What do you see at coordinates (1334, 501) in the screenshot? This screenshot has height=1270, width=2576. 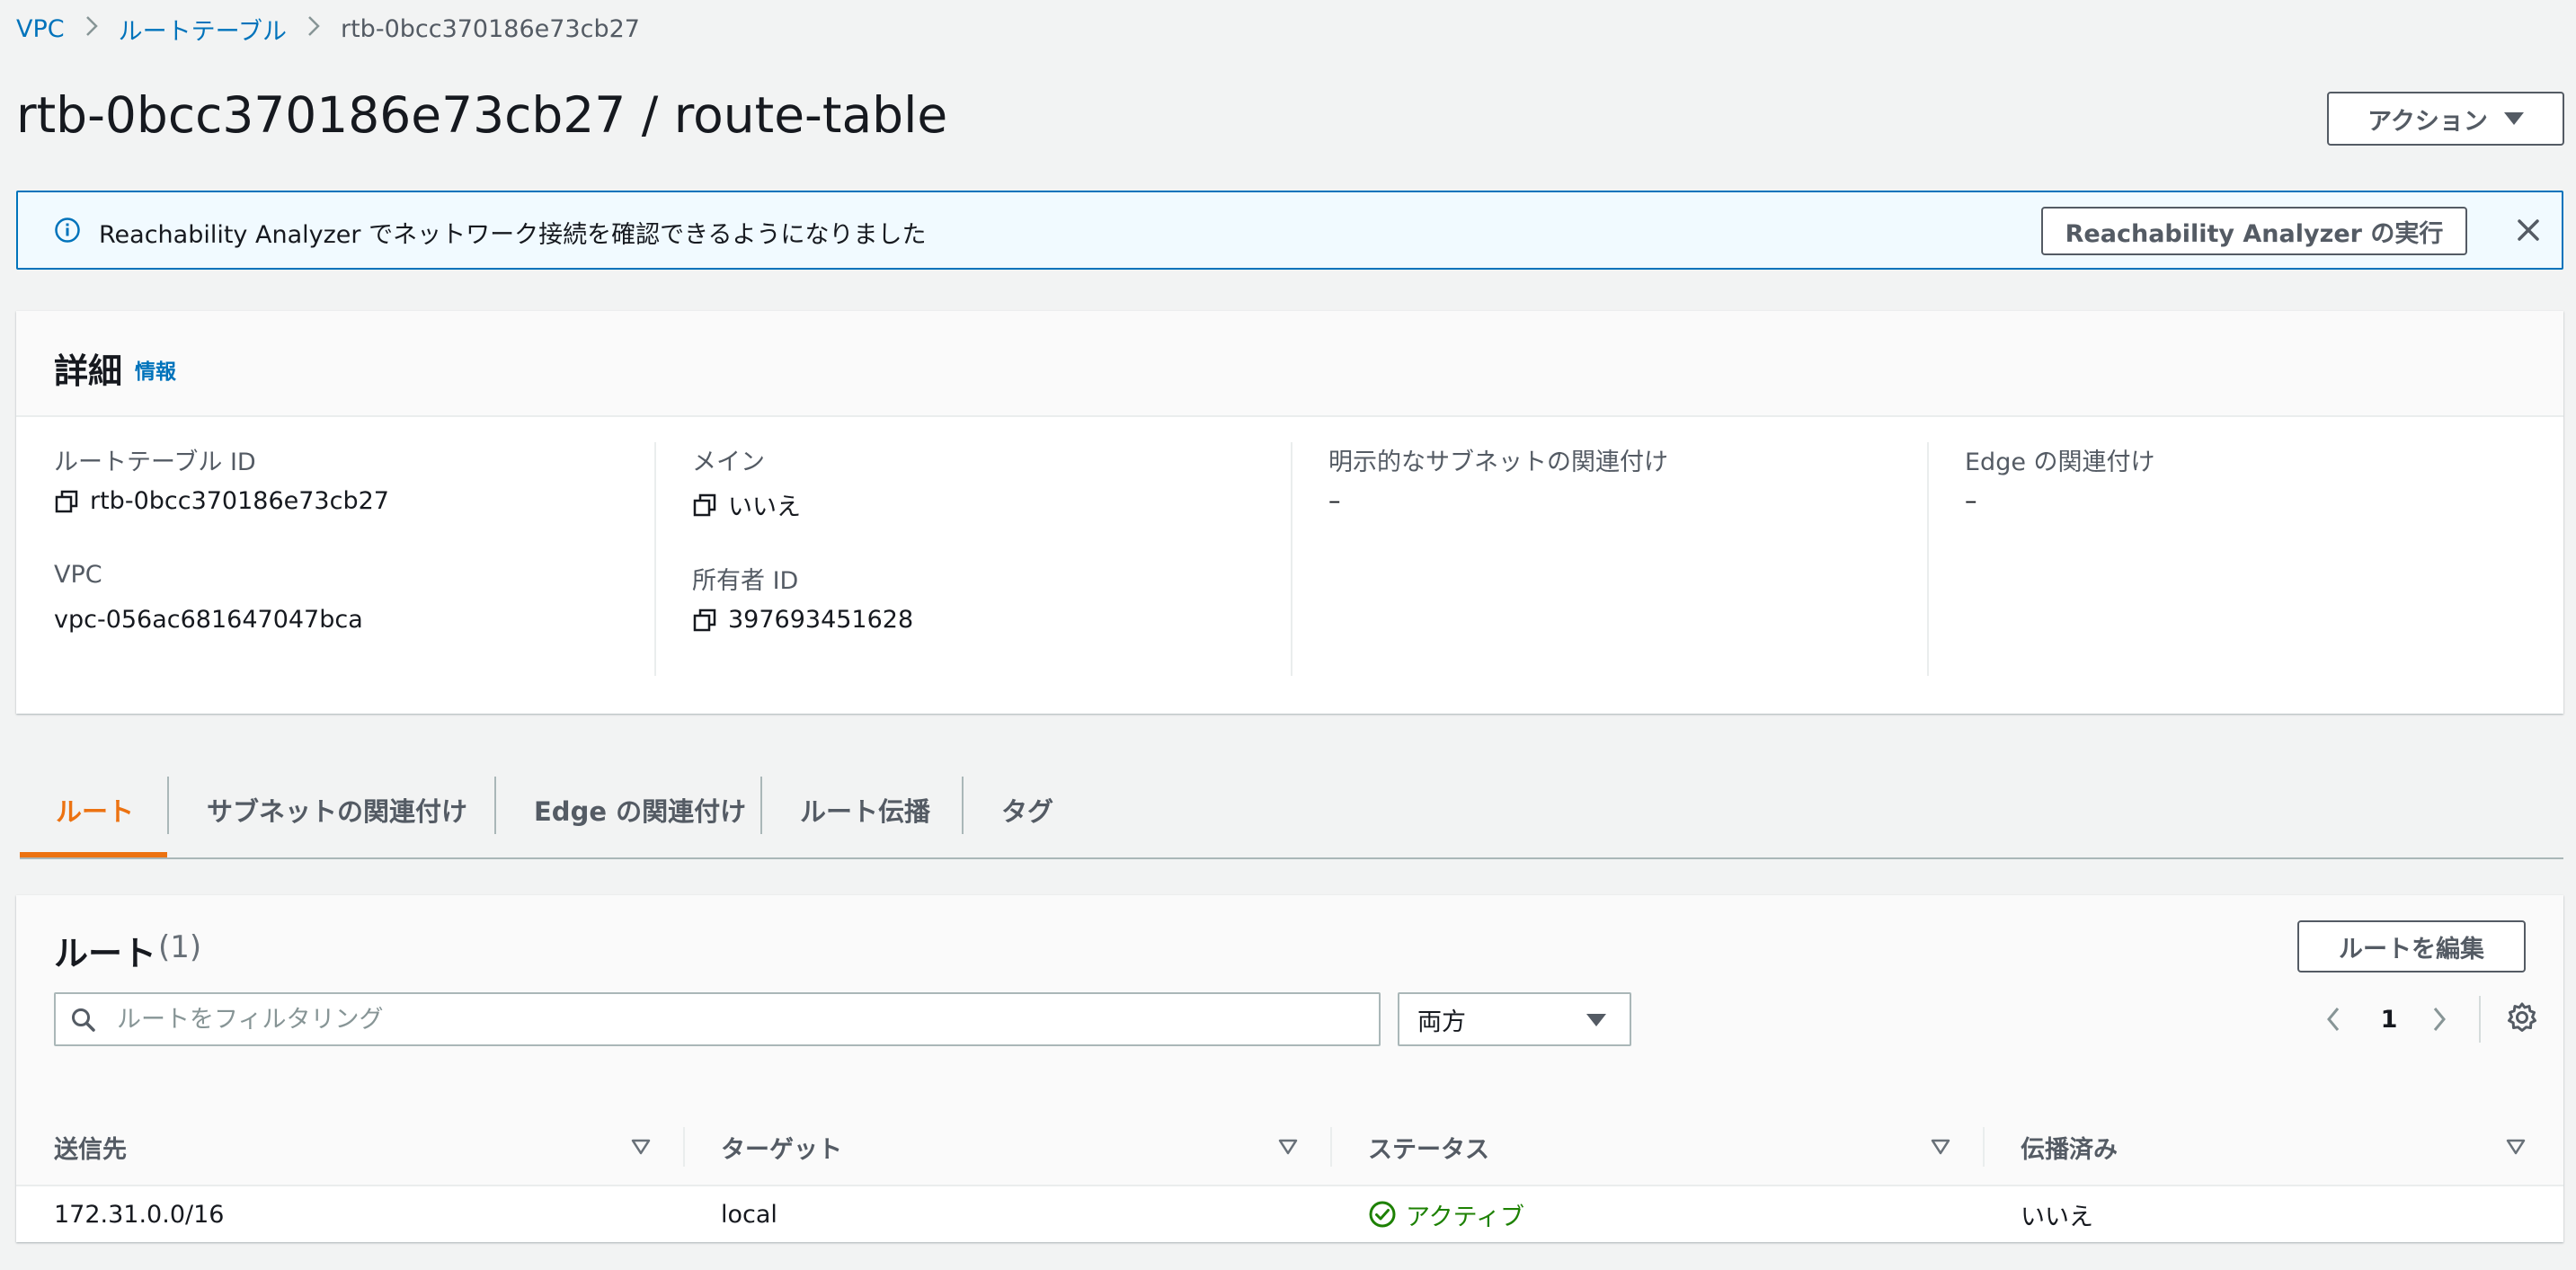 I see `subnet-association-value: –` at bounding box center [1334, 501].